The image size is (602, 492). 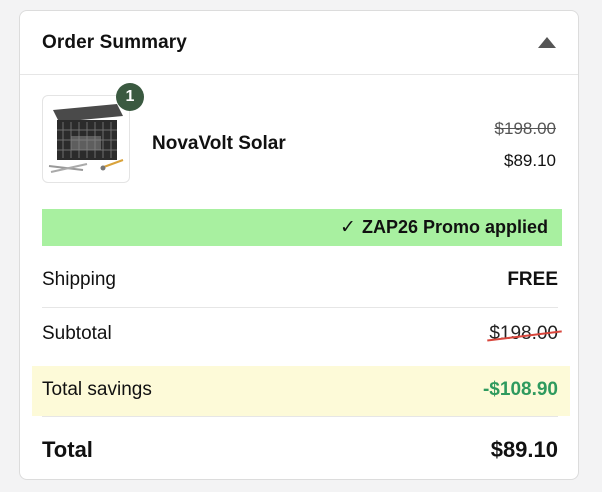 What do you see at coordinates (454, 227) in the screenshot?
I see `promo-text: ZAP26 Promo applied` at bounding box center [454, 227].